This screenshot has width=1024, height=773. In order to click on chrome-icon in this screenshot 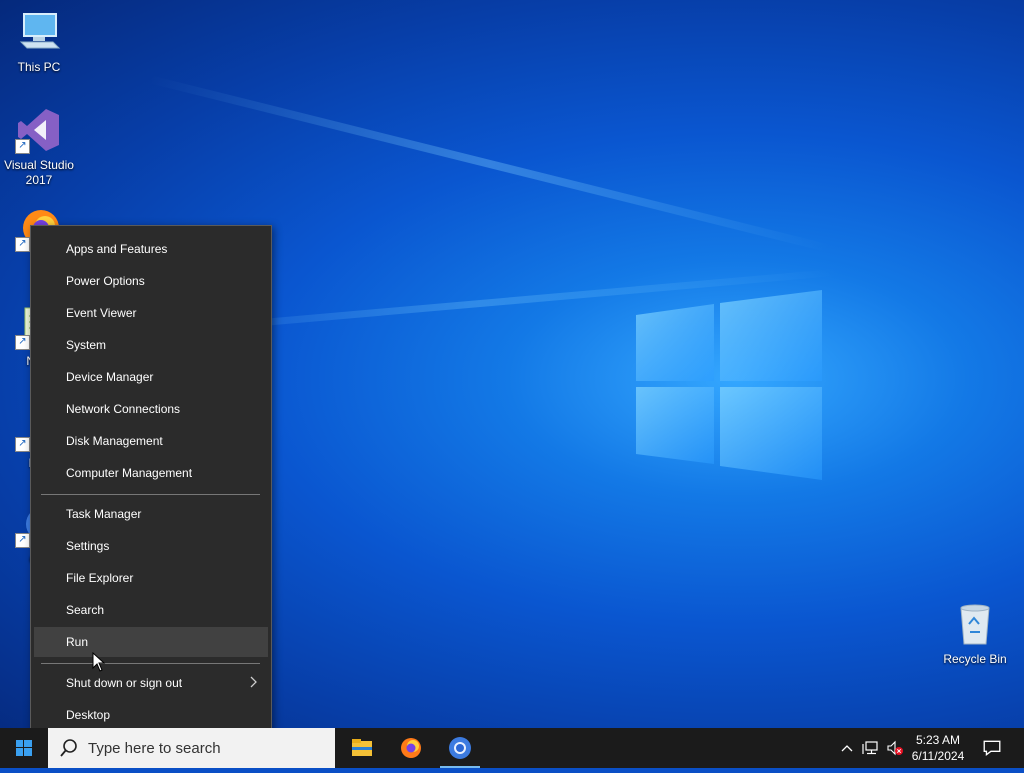, I will do `click(460, 748)`.